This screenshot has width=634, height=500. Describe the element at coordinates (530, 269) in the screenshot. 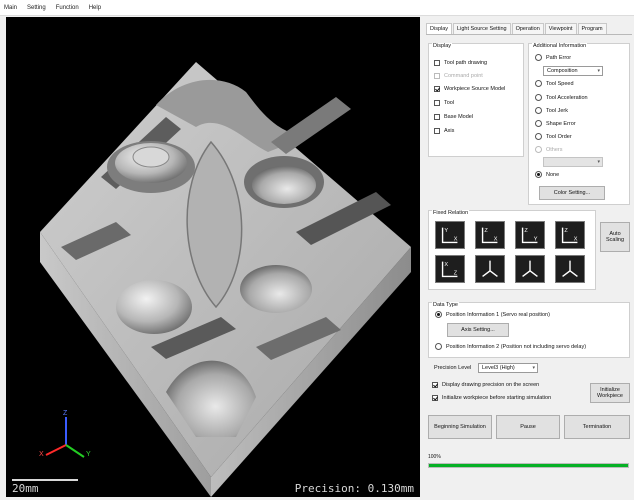

I see `view-iso2-button` at that location.